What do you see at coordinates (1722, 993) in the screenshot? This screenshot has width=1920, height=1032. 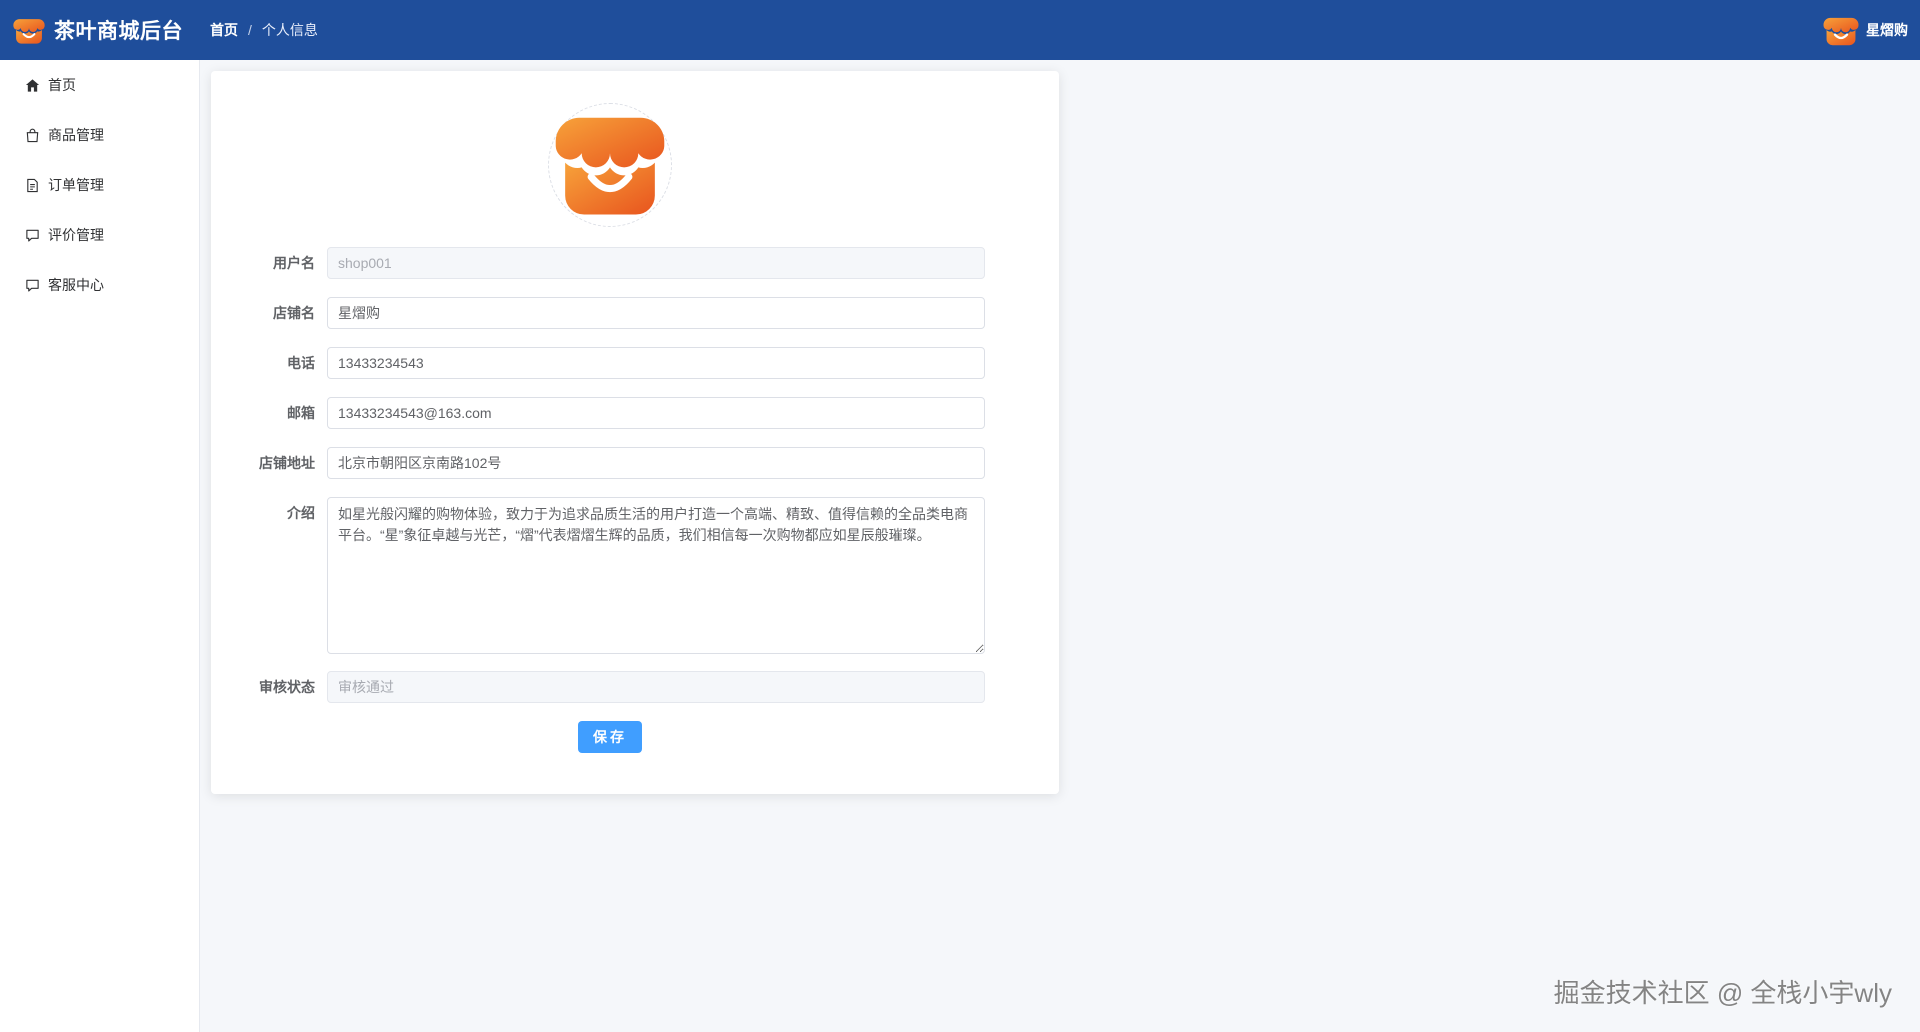 I see `watermark: 掘金技术社区 @ 全栈小宇wly` at bounding box center [1722, 993].